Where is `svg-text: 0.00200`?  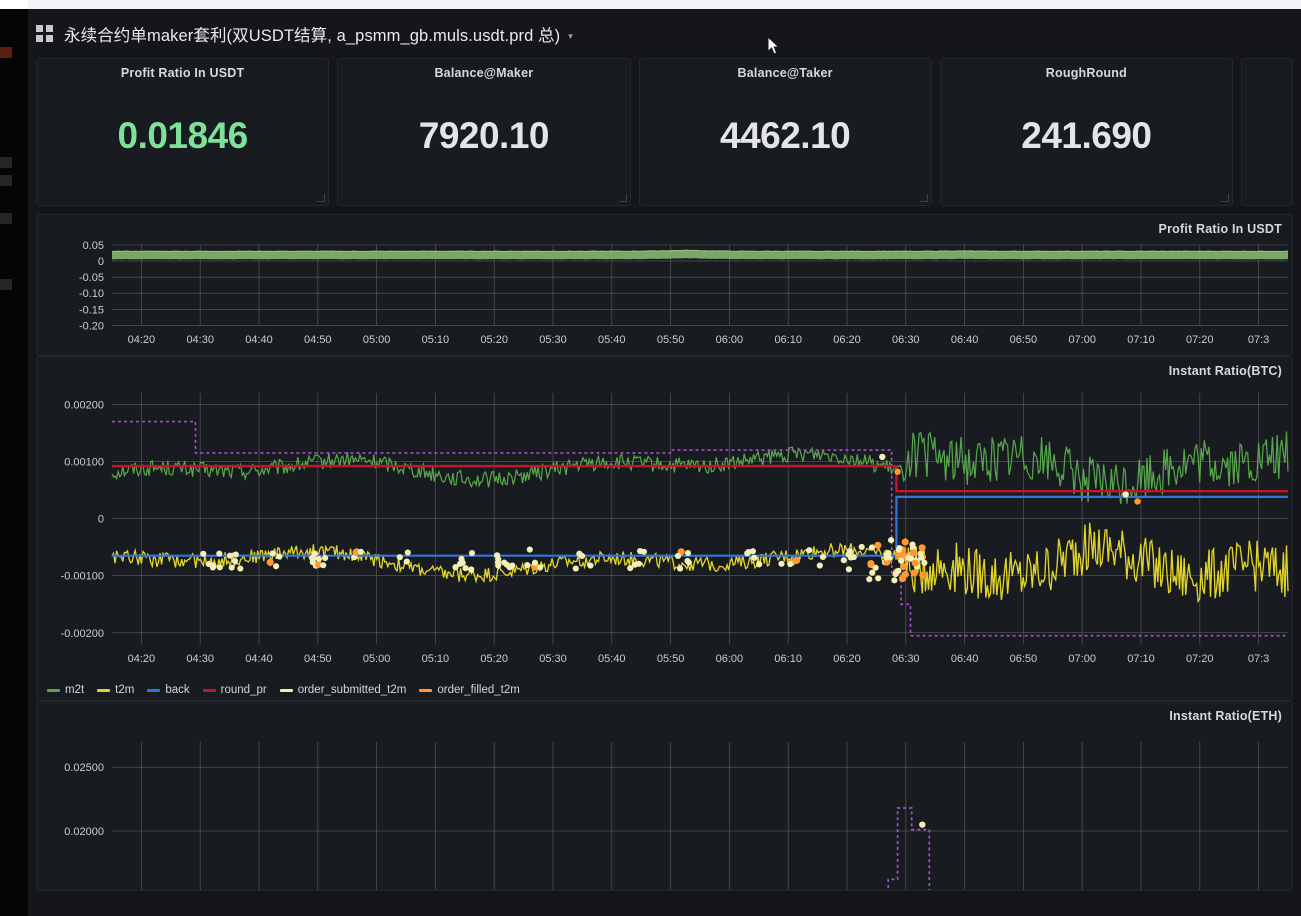 svg-text: 0.00200 is located at coordinates (84, 405).